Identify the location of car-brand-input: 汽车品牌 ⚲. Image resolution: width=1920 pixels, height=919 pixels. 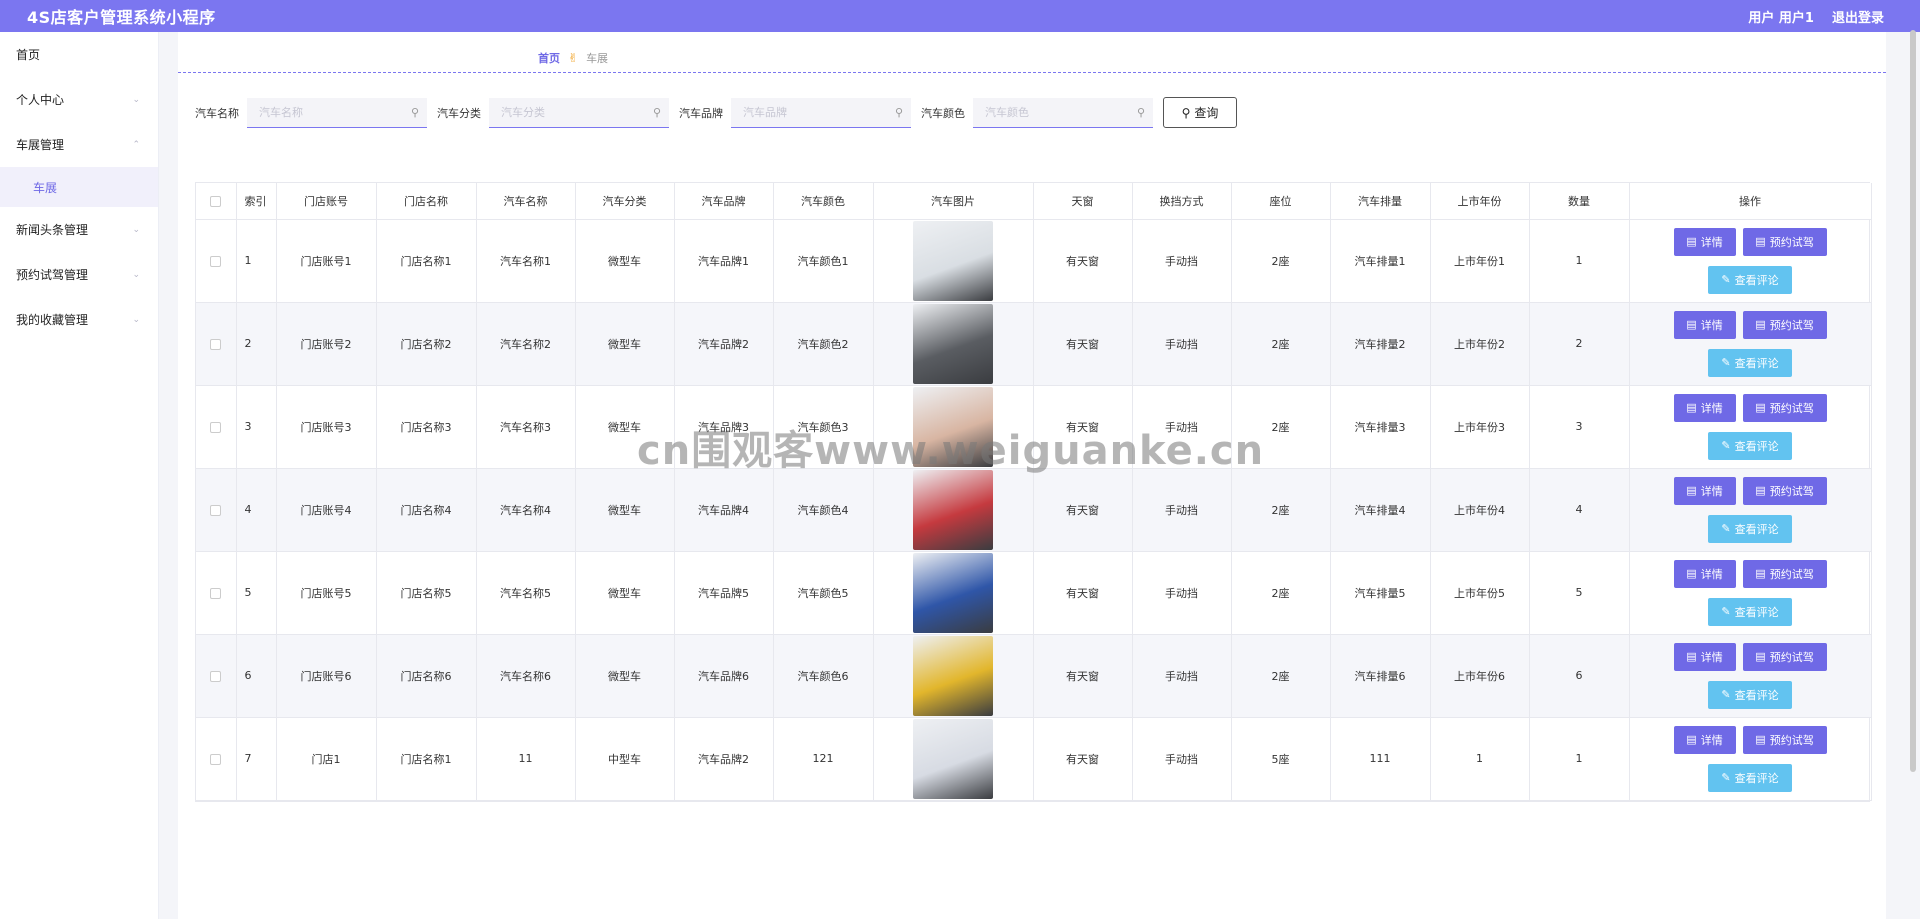
(821, 112).